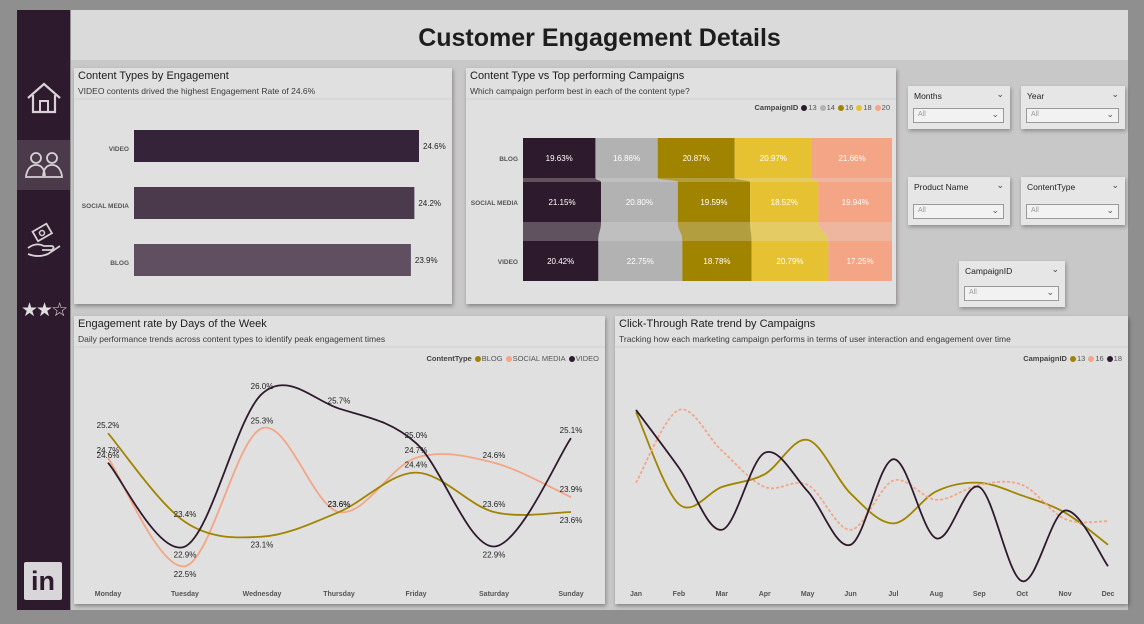 This screenshot has width=1144, height=624. I want to click on x-tick-label: Jul, so click(893, 594).